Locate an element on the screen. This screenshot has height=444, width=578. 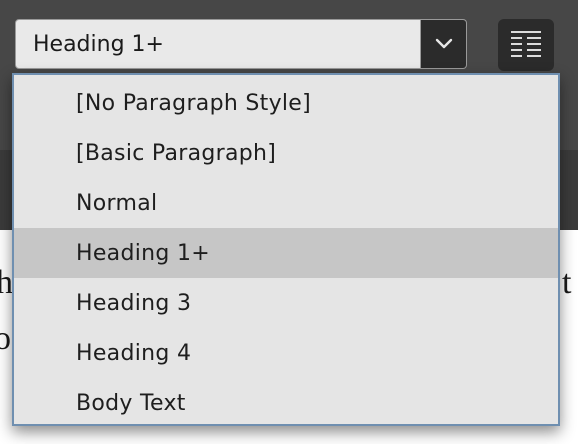
dropdown-item-label: Body Text is located at coordinates (131, 403).